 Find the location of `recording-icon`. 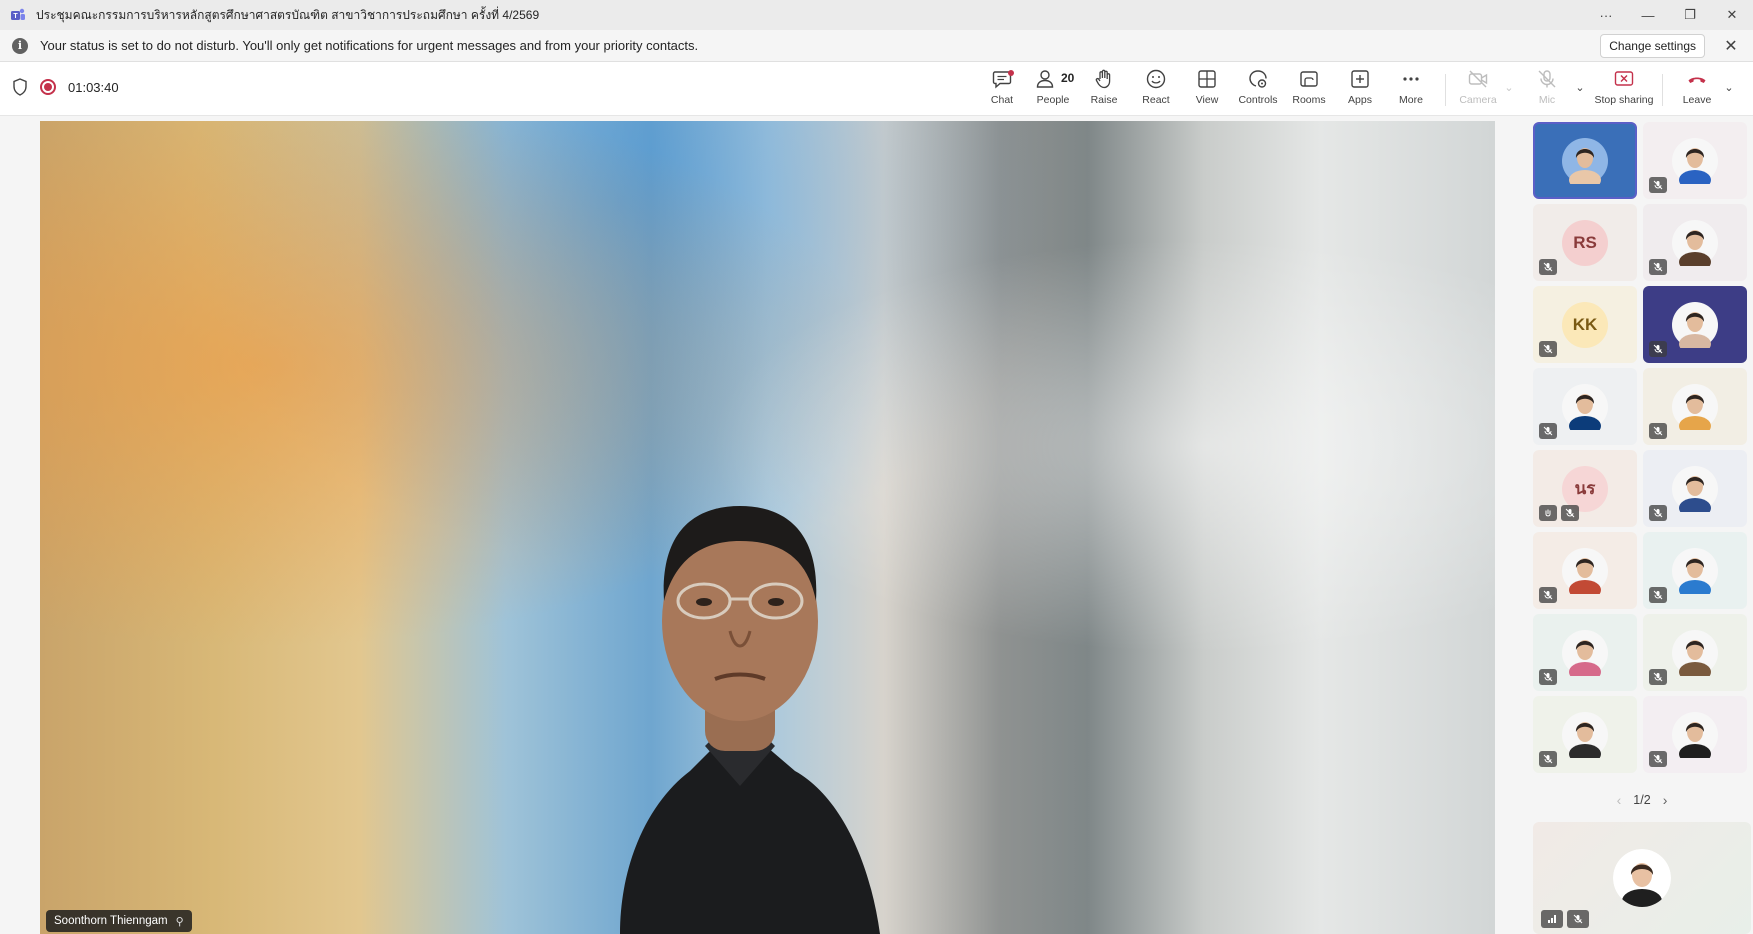

recording-icon is located at coordinates (48, 87).